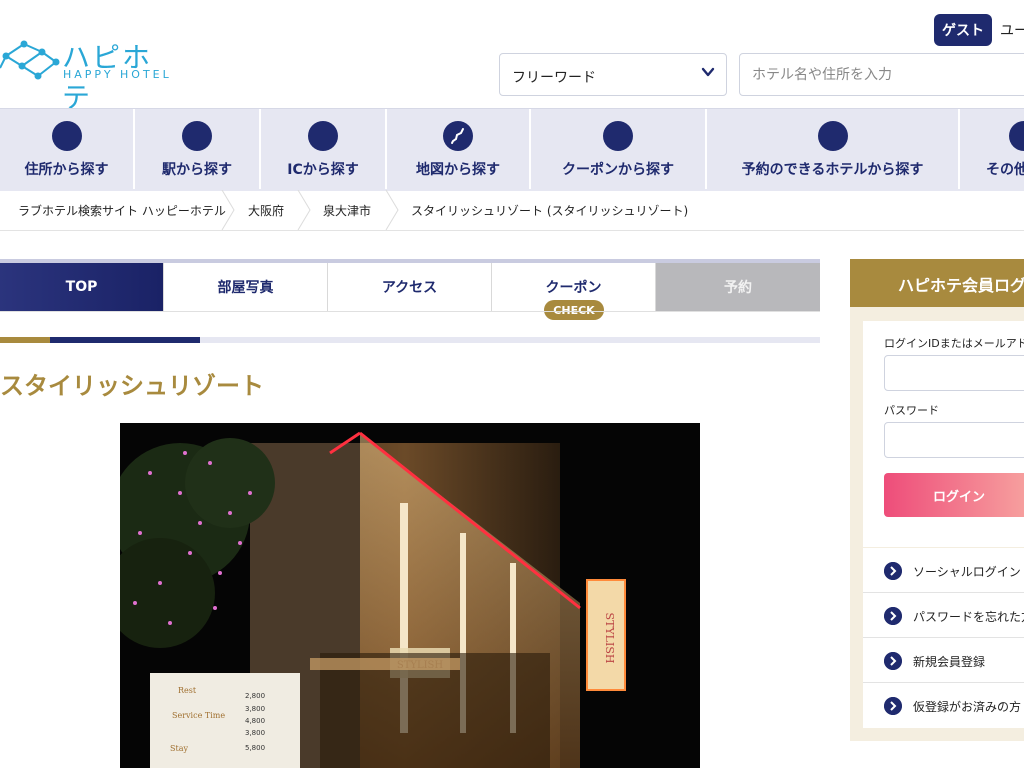  What do you see at coordinates (122, 210) in the screenshot?
I see `breadcrumb-home: ラブホテル検索サイト ハッピーホテル` at bounding box center [122, 210].